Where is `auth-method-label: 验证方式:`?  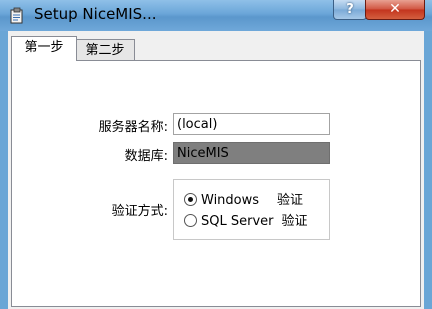 auth-method-label: 验证方式: is located at coordinates (139, 211).